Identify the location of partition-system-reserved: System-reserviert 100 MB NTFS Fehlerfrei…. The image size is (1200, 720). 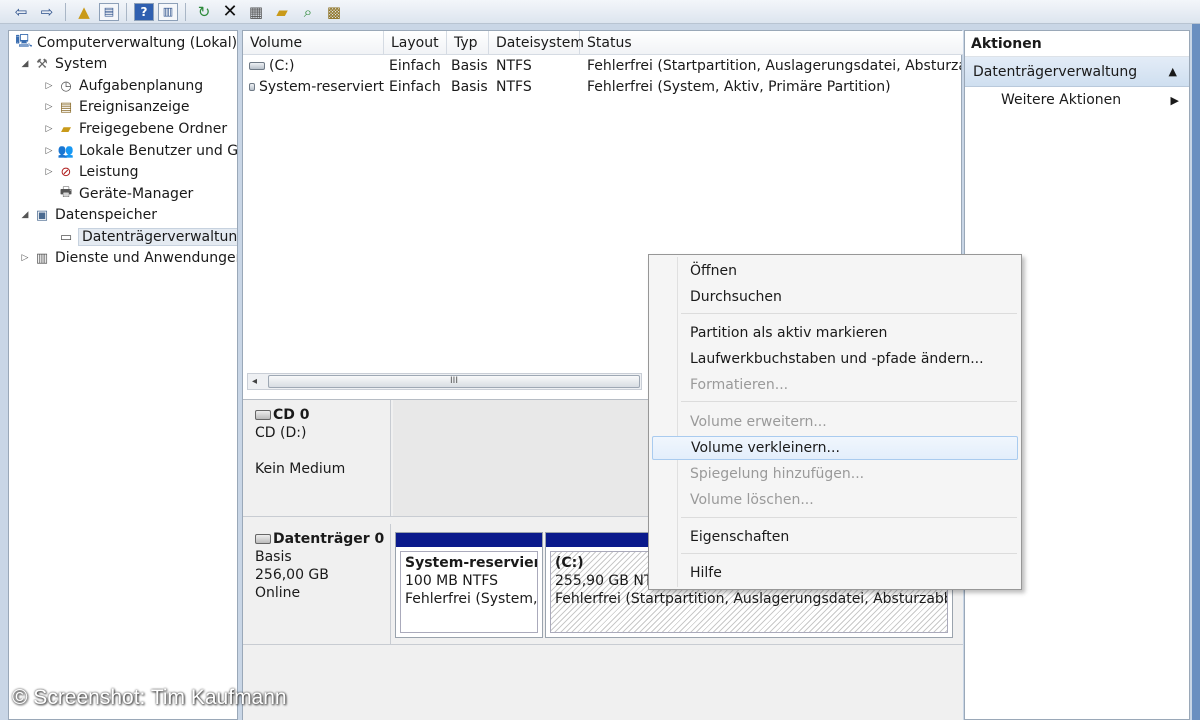
(469, 585).